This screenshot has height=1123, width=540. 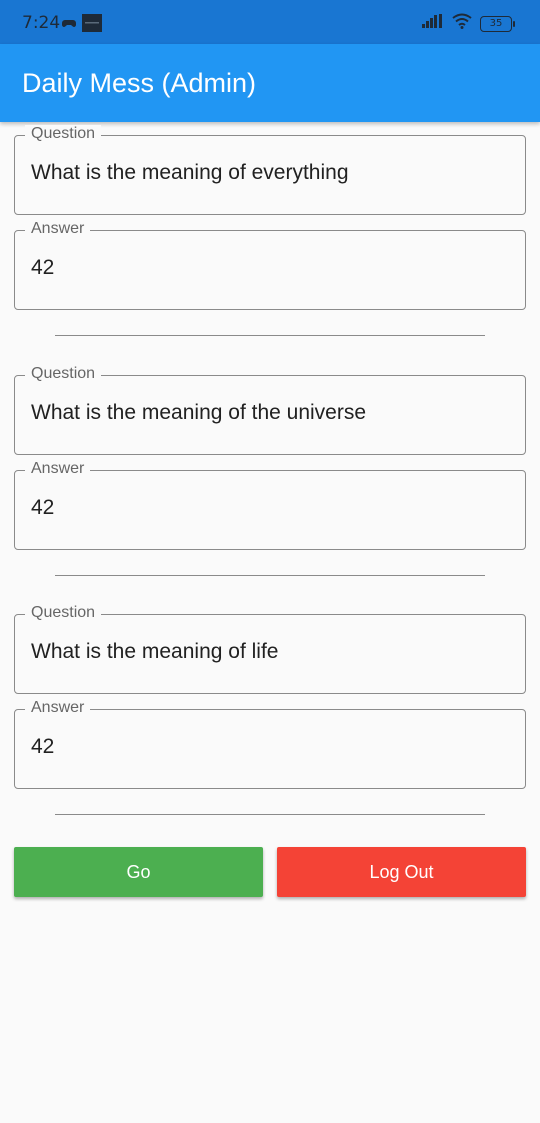 I want to click on question-value: What is the meaning of life, so click(x=154, y=652).